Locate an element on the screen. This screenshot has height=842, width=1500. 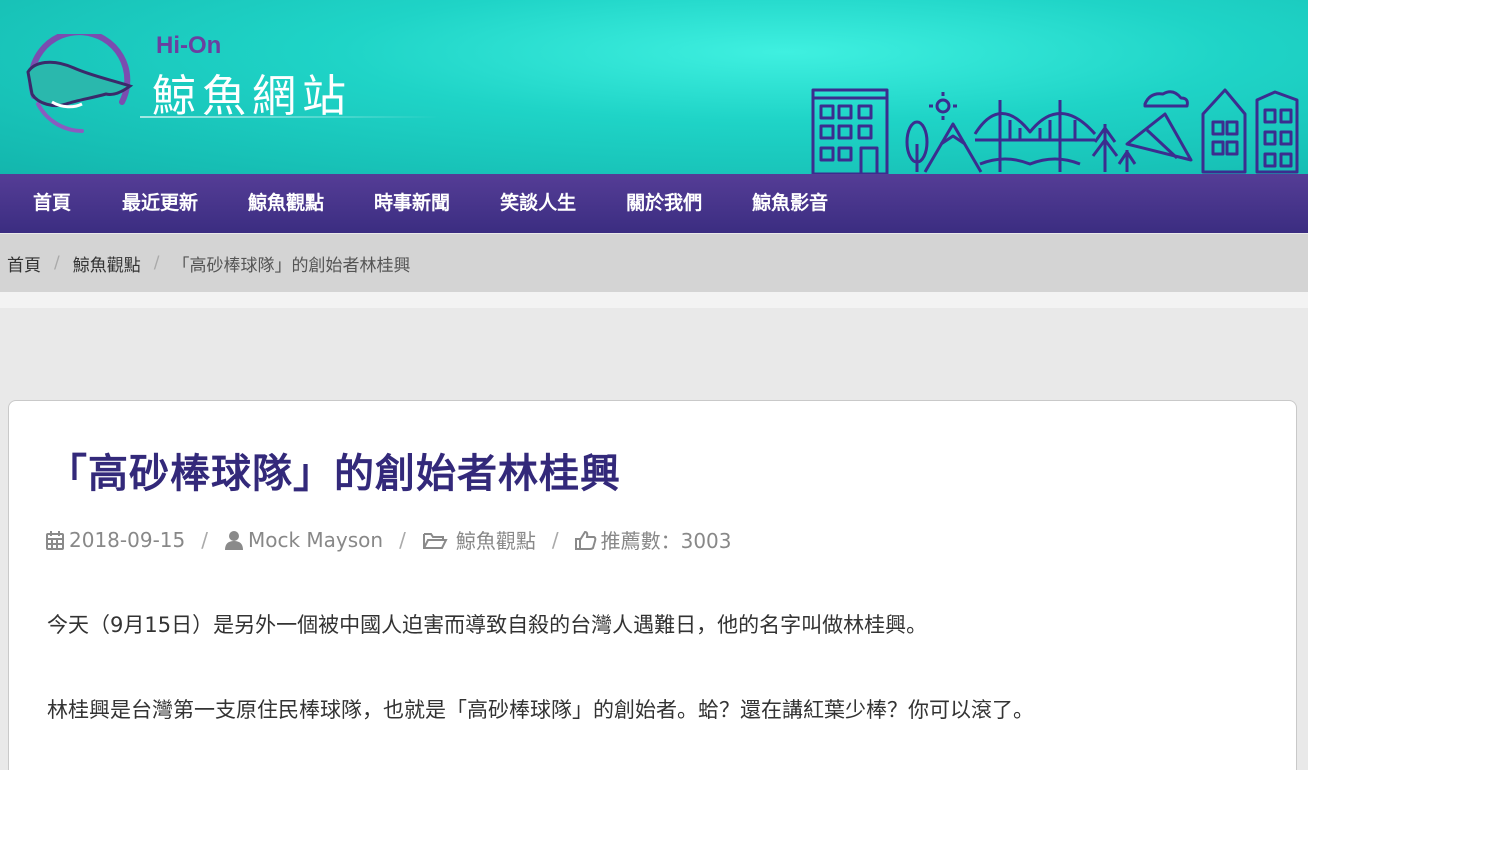
nav-item-about: 關於我們 is located at coordinates (664, 203).